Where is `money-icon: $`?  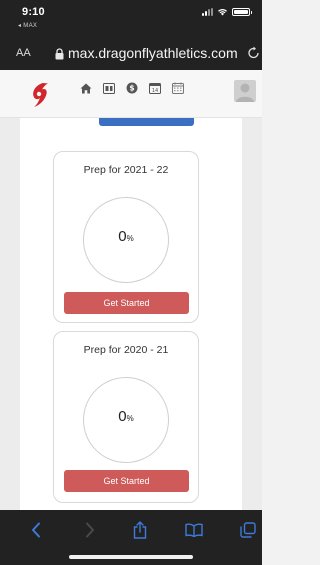 money-icon: $ is located at coordinates (132, 88).